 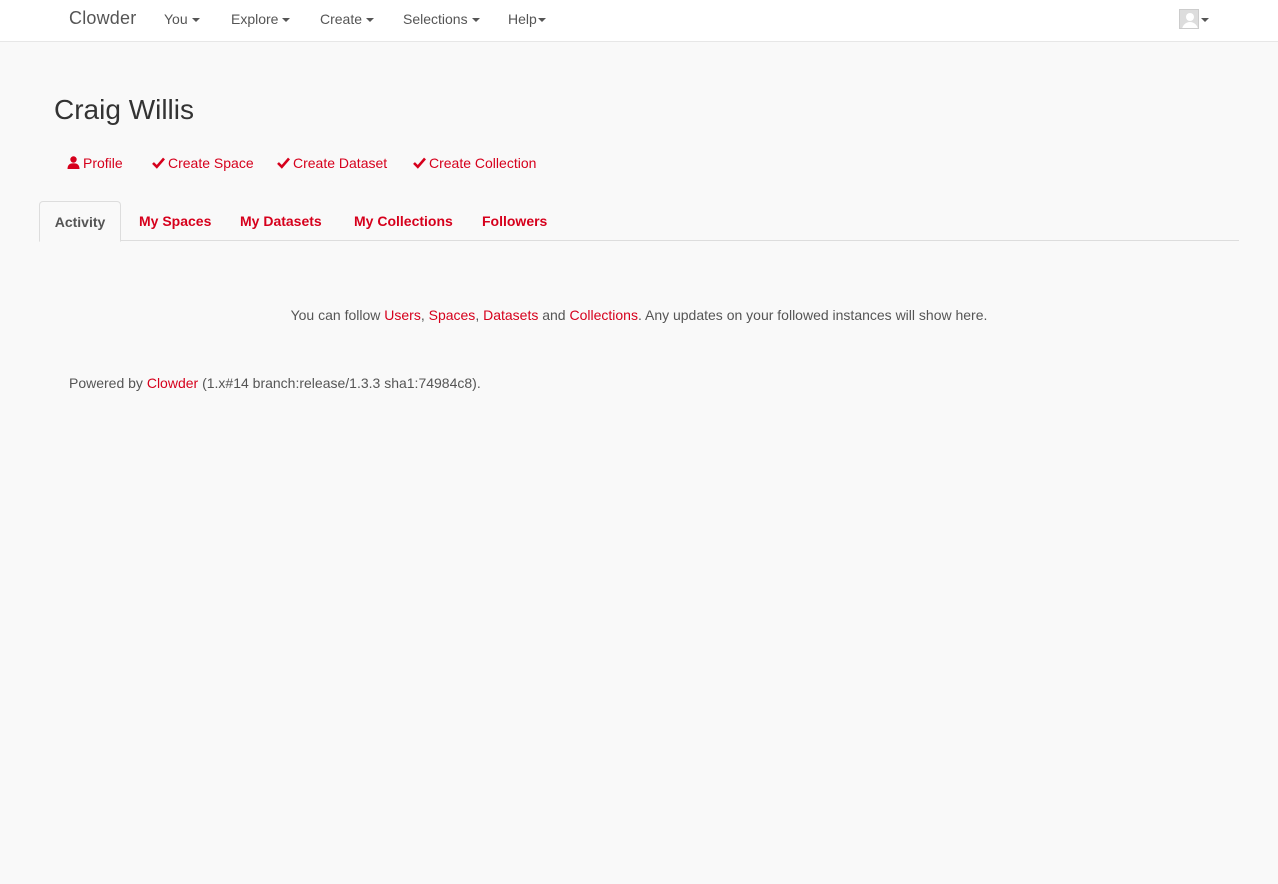 I want to click on tab-my-spaces: My Spaces, so click(x=175, y=221).